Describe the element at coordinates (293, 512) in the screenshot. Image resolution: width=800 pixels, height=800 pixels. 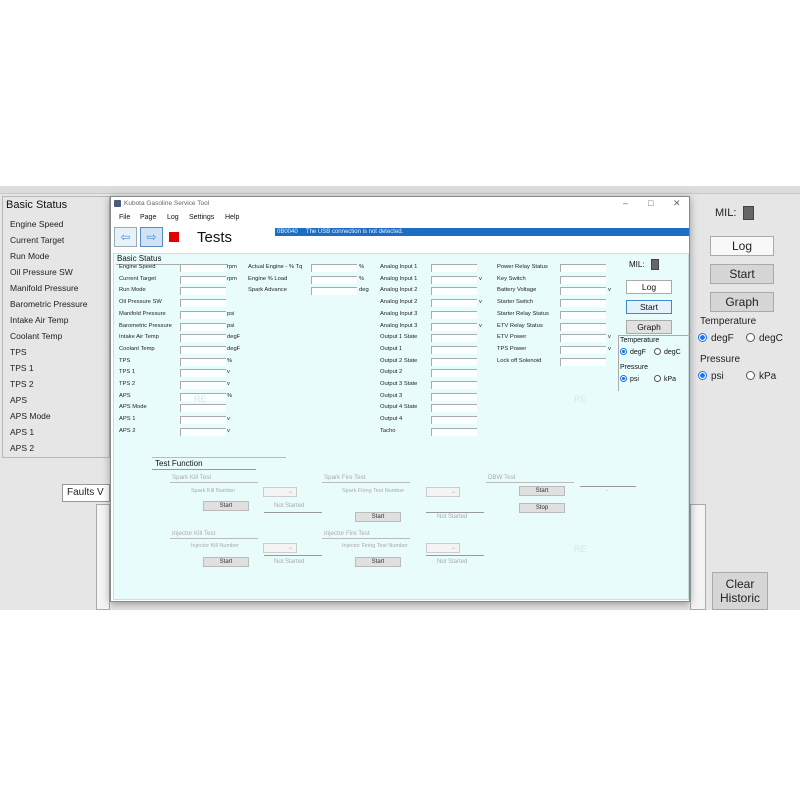
I see `spark-kill-status-line` at that location.